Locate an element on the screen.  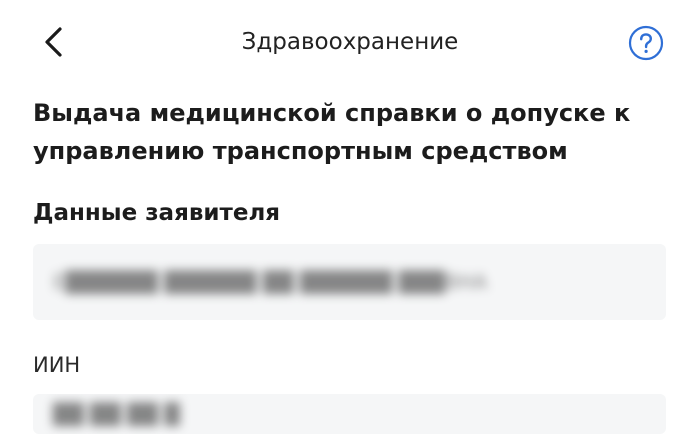
section-title-applicant: Данные заявителя is located at coordinates (157, 213).